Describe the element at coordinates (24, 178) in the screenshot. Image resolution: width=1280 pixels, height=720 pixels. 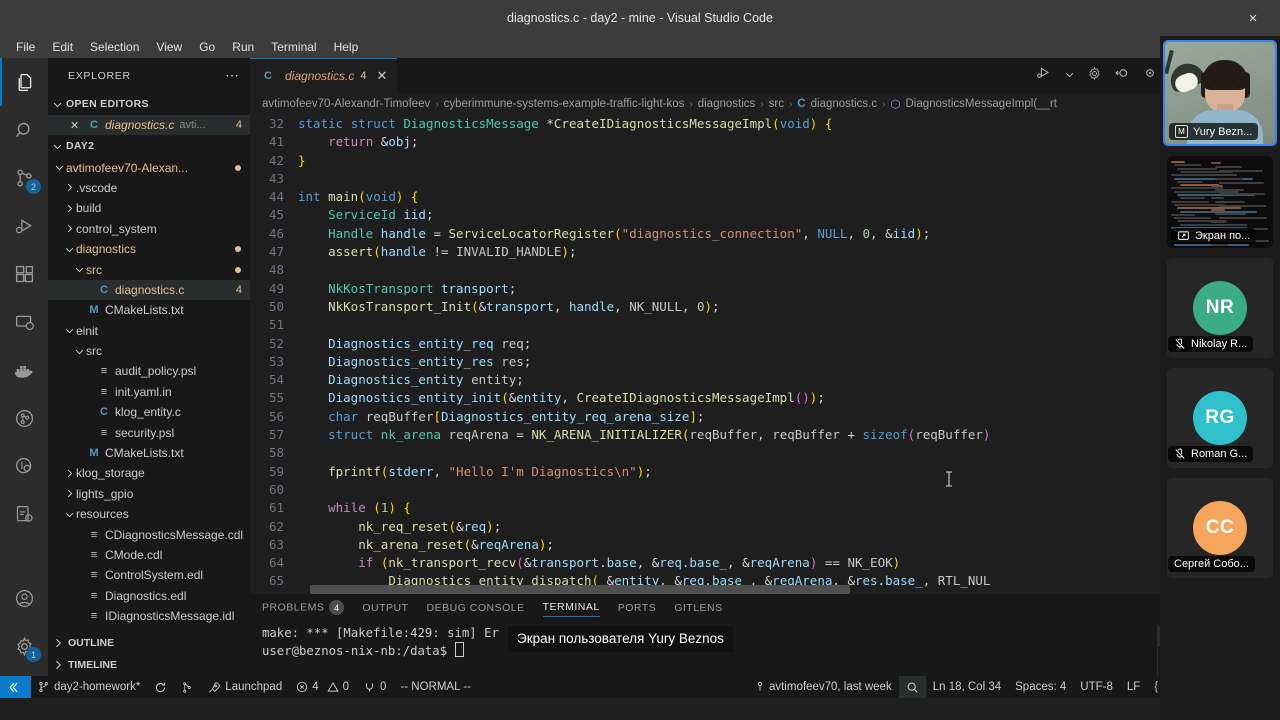
I see `activity-item-source-control: 2` at that location.